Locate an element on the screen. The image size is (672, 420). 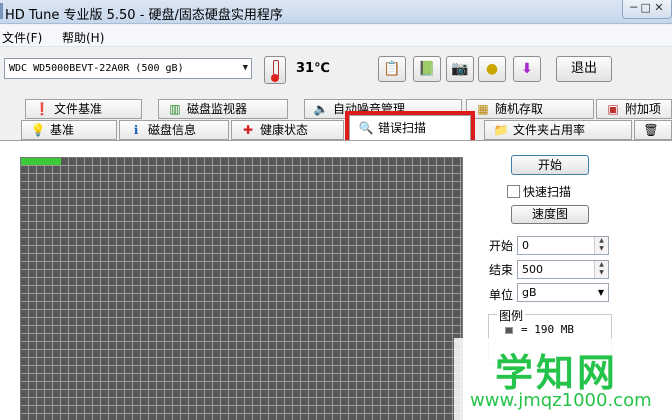
exit-button: 退出 is located at coordinates (584, 69).